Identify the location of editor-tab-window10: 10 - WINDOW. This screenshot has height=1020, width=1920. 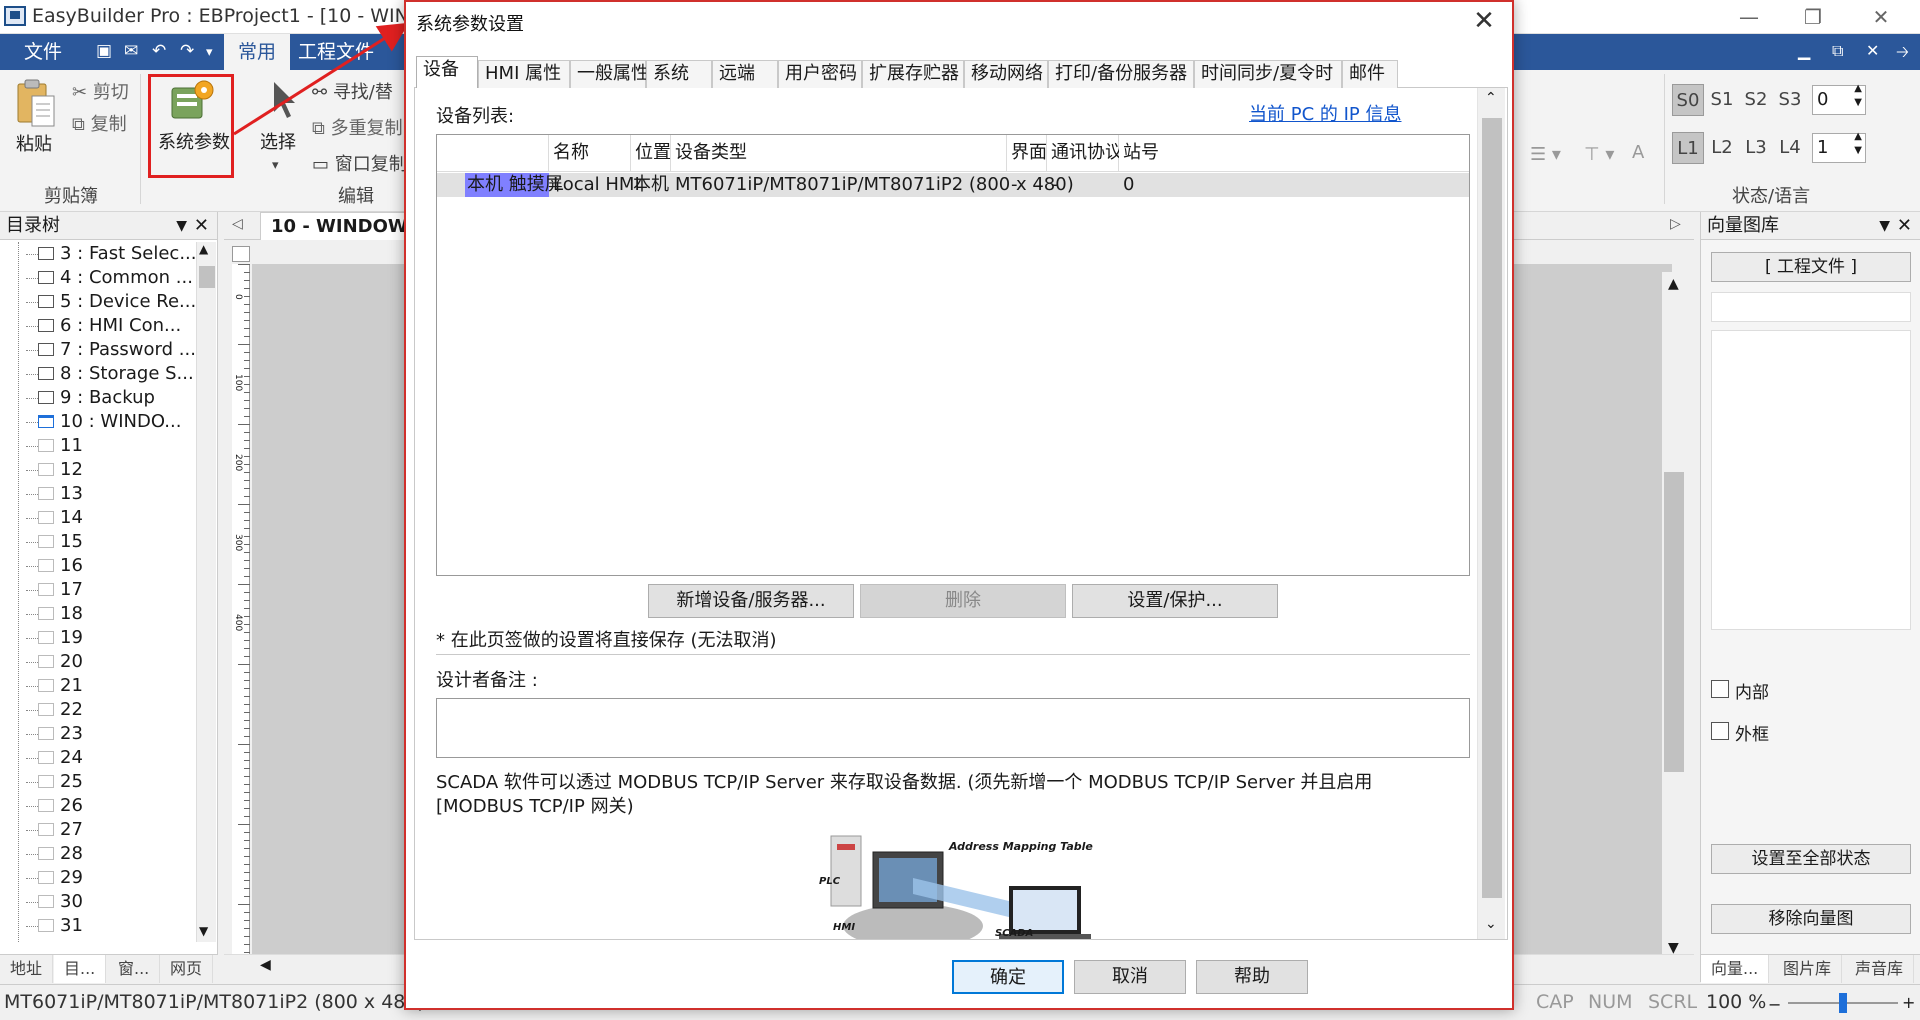
(339, 226).